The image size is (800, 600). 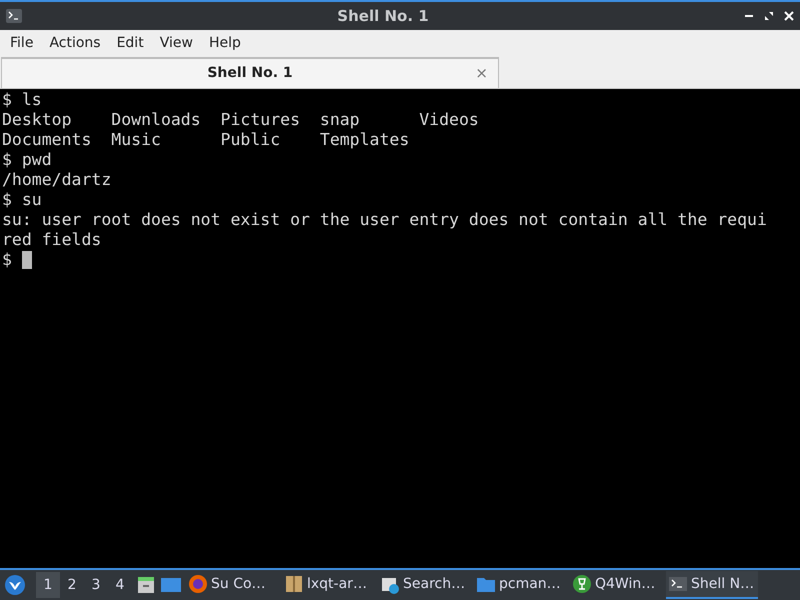 I want to click on menu-item: Help, so click(x=224, y=43).